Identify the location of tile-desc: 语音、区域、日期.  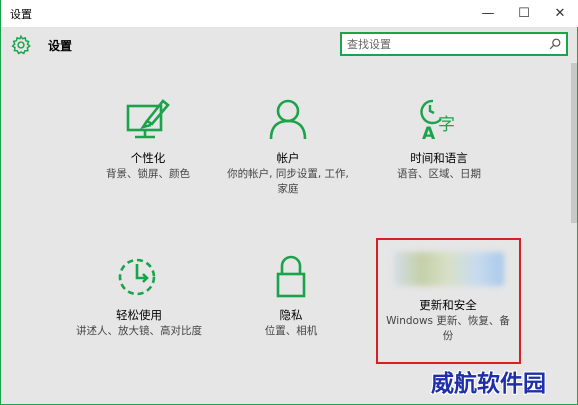
(439, 174).